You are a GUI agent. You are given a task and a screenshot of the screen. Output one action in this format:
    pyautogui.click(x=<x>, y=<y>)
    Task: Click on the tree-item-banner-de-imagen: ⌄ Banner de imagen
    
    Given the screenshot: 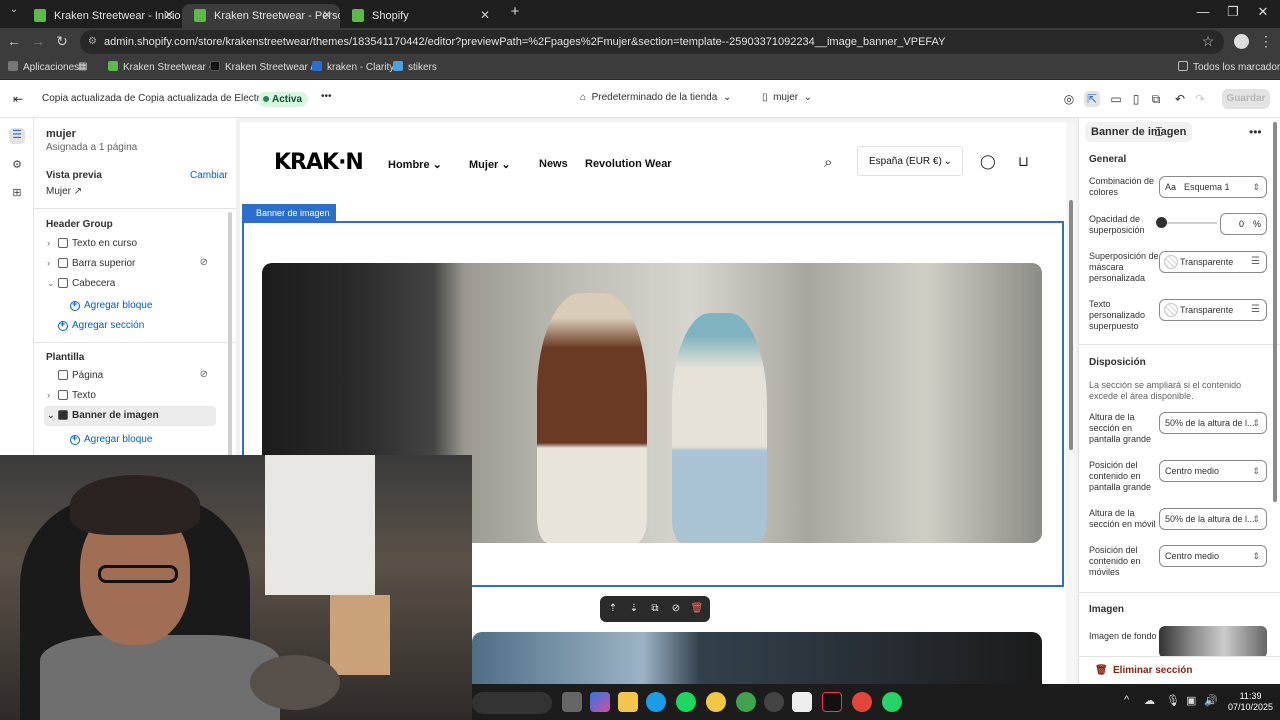 What is the action you would take?
    pyautogui.click(x=130, y=416)
    